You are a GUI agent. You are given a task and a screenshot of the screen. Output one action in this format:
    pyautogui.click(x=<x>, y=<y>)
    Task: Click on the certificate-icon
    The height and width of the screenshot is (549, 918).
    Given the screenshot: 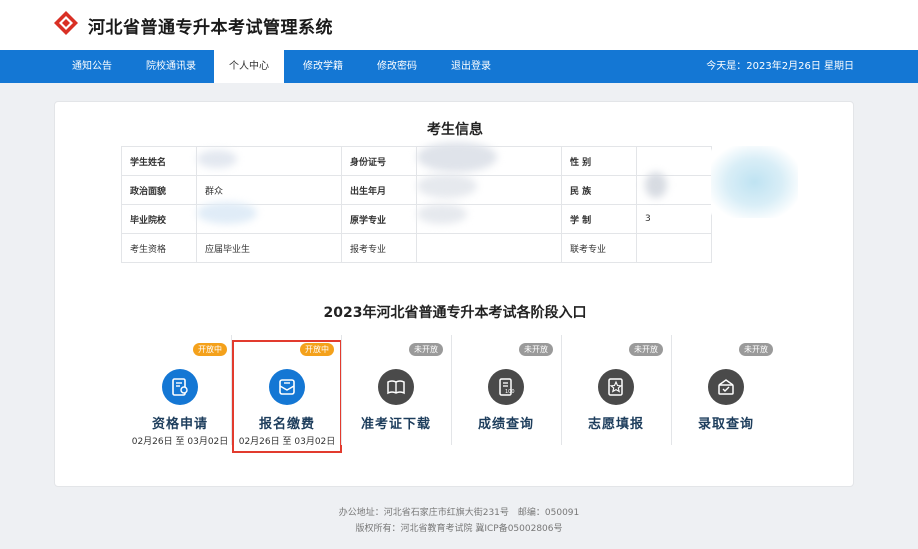 What is the action you would take?
    pyautogui.click(x=180, y=387)
    